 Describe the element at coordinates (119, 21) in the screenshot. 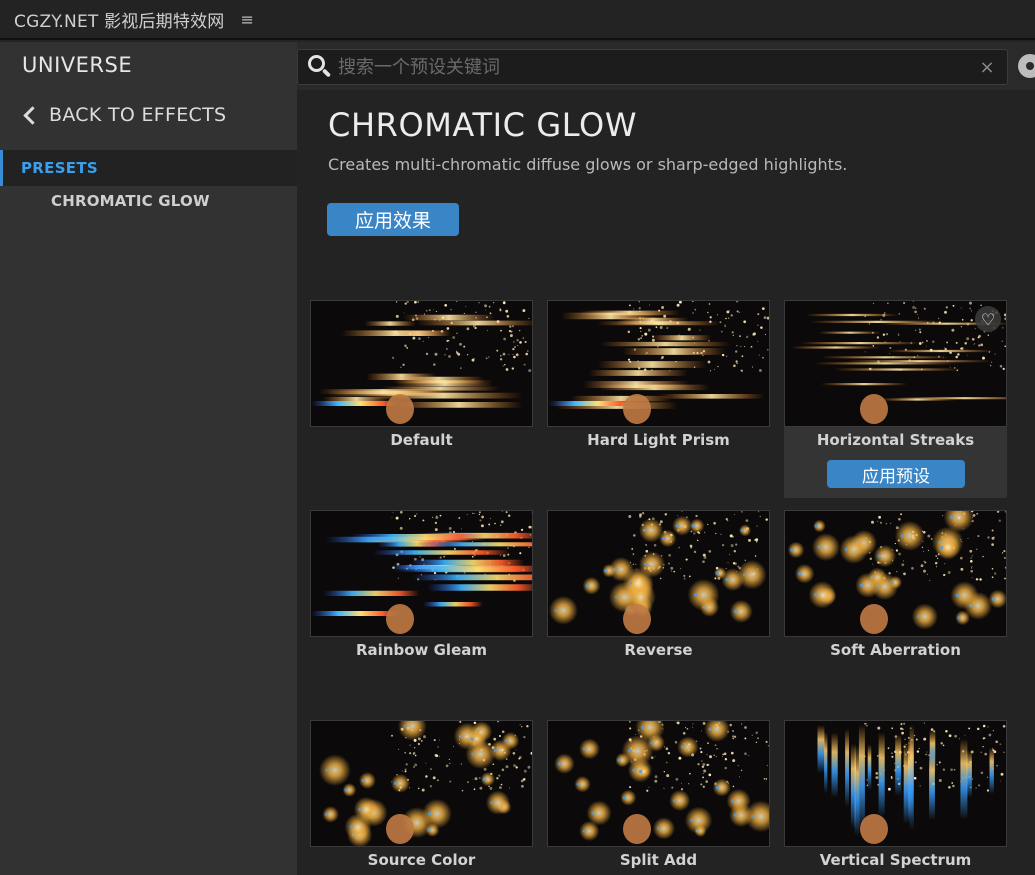

I see `app-title: CGZY.NET 影视后期特效网` at that location.